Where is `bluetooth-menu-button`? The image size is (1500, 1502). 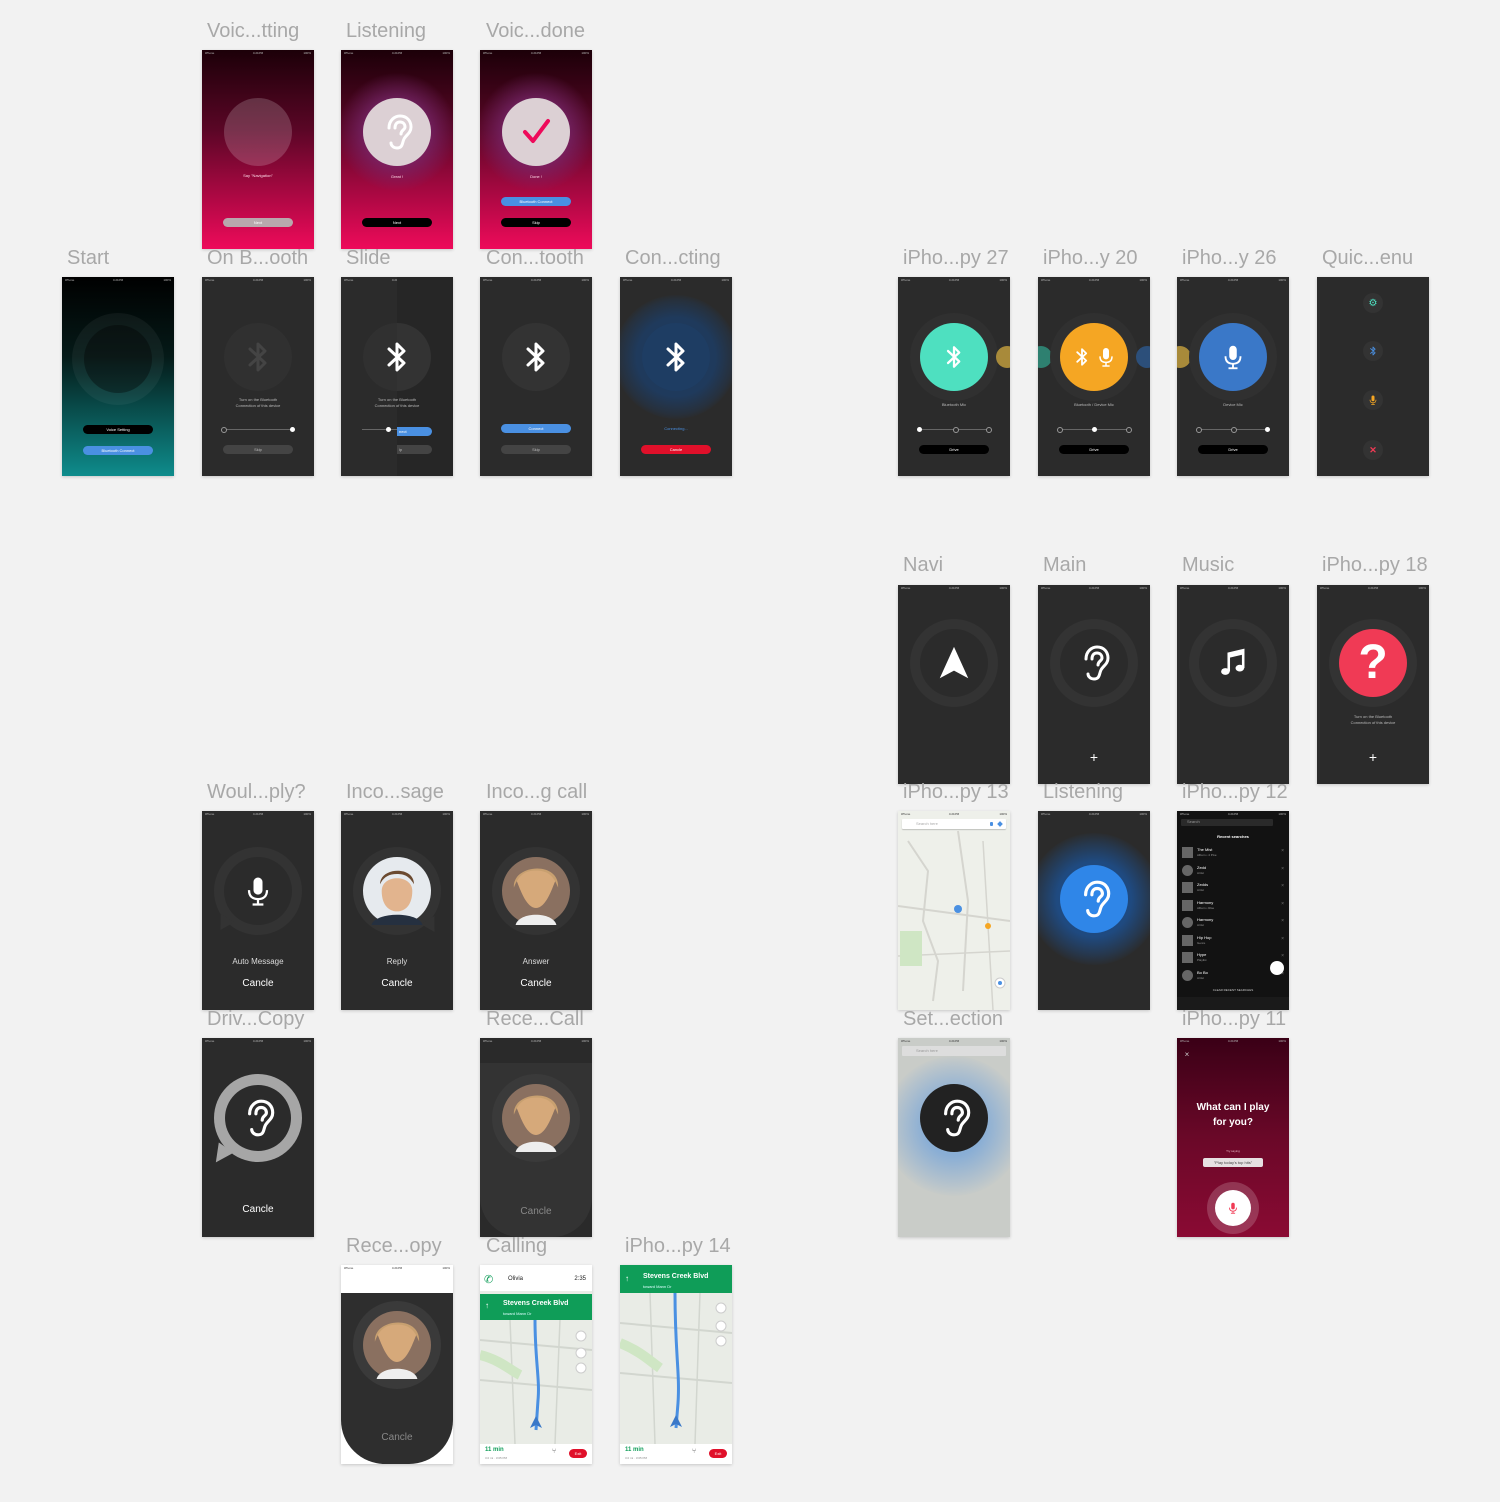
bluetooth-menu-button is located at coordinates (1373, 351).